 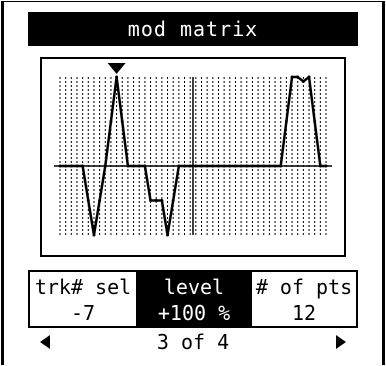 What do you see at coordinates (194, 287) in the screenshot?
I see `param-level-label: level` at bounding box center [194, 287].